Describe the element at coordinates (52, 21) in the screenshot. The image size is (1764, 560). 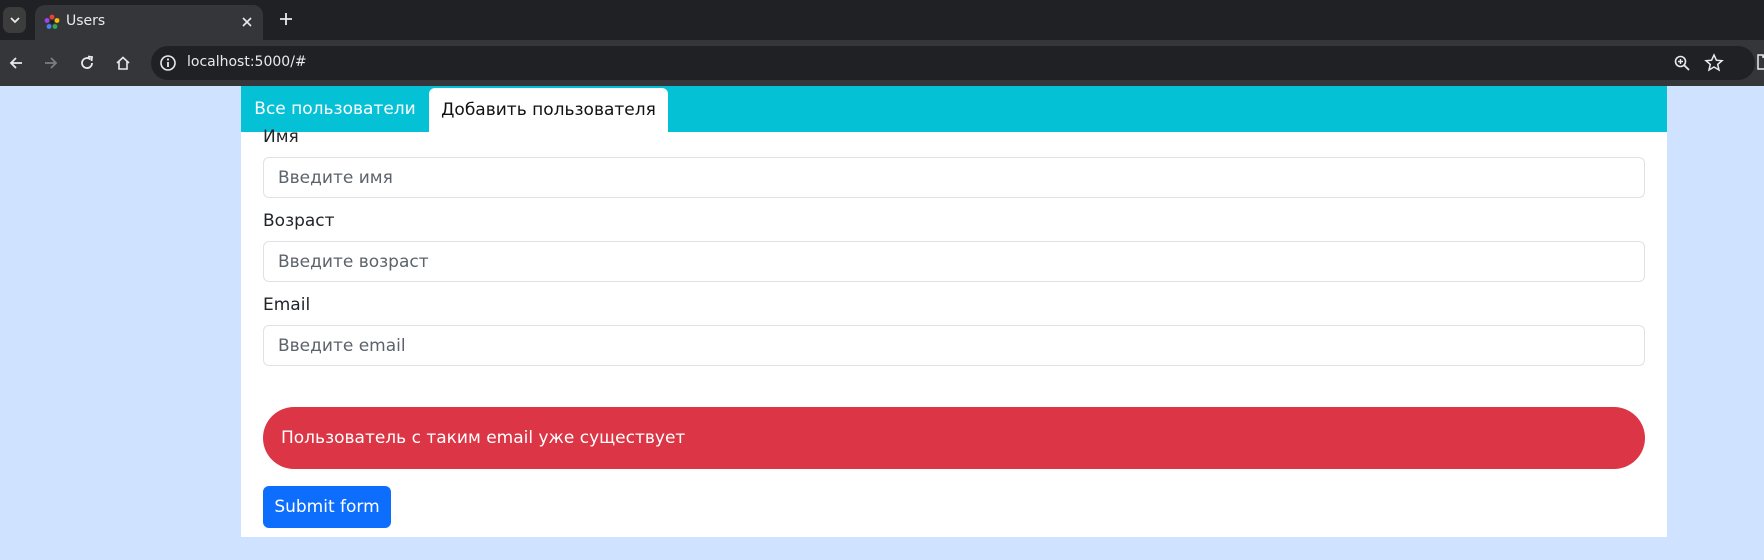
I see `favicon-icon` at that location.